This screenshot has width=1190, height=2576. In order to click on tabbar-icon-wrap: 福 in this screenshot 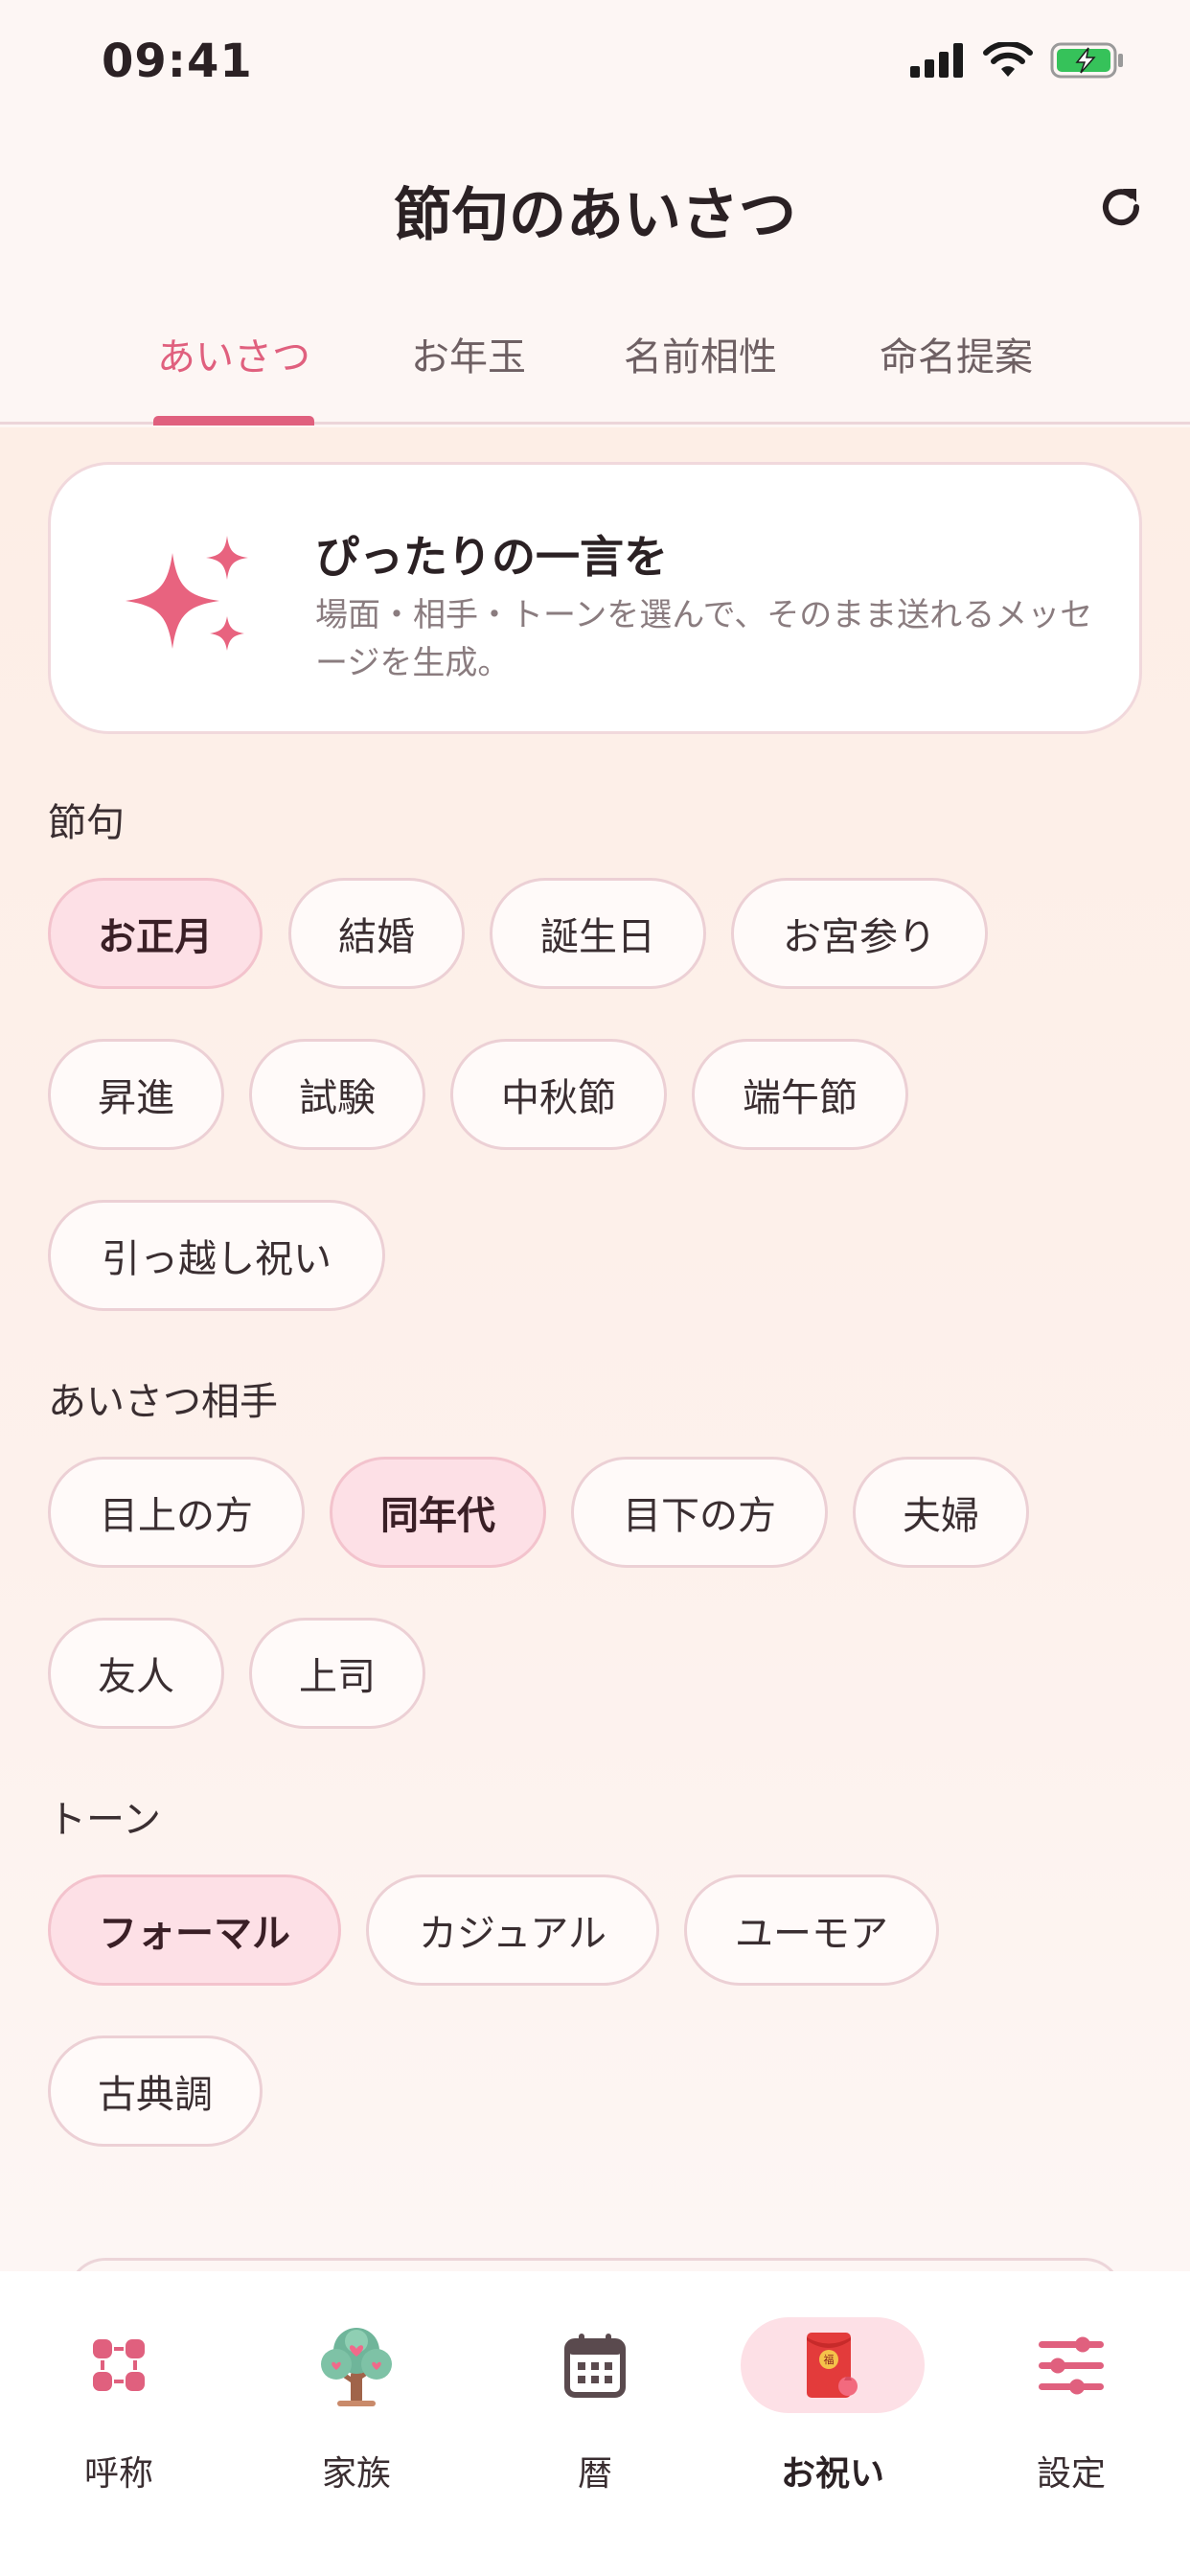, I will do `click(833, 2365)`.